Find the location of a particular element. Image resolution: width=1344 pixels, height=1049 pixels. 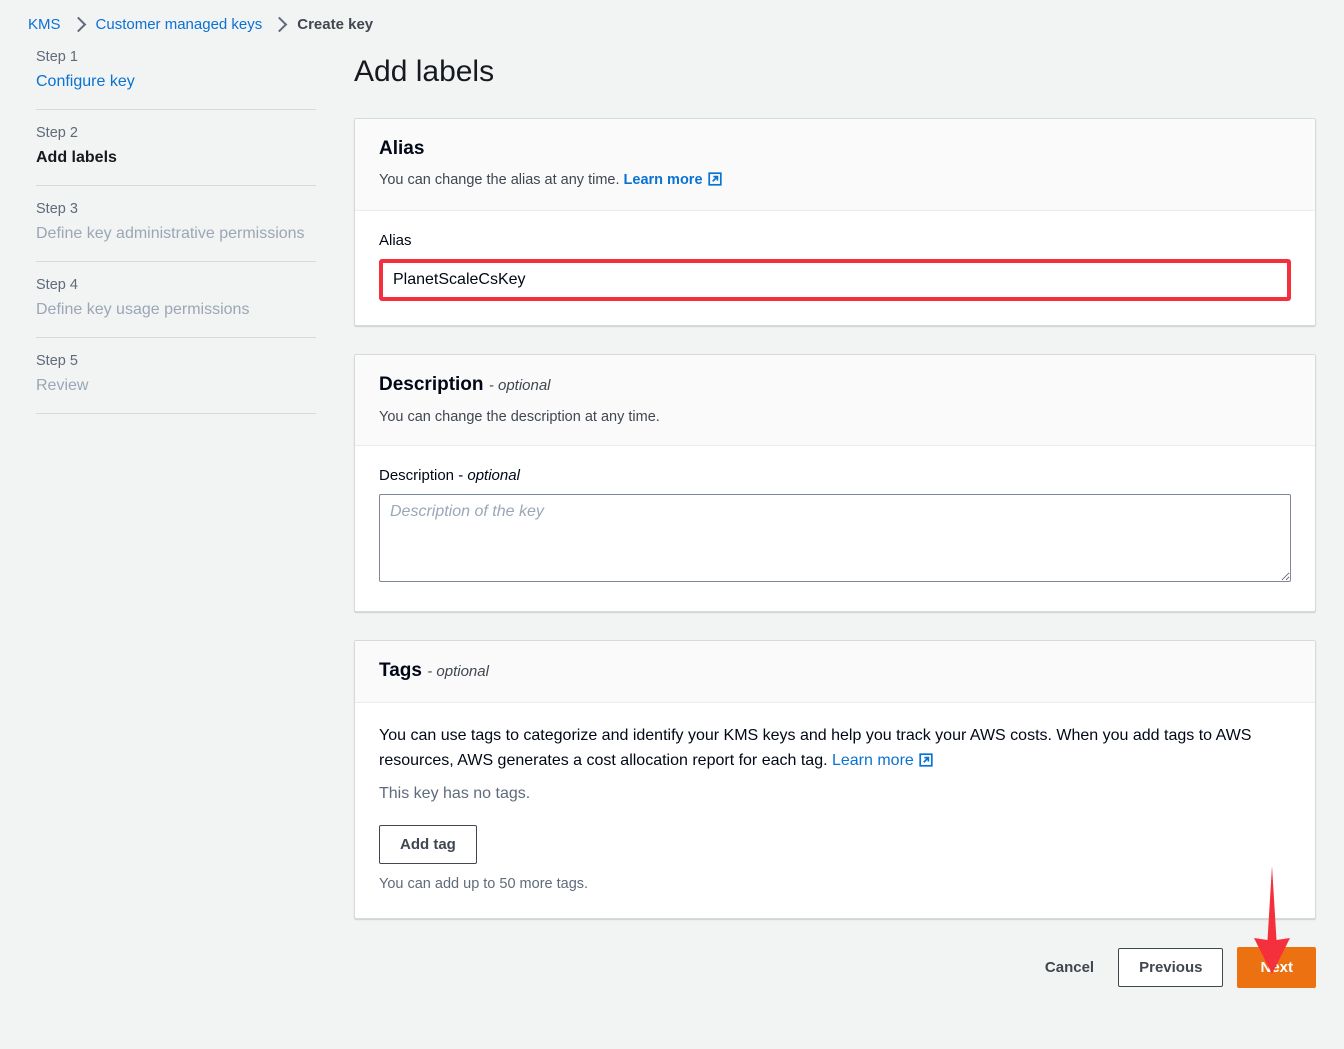

tags-empty-message: This key has no tags. is located at coordinates (455, 793).